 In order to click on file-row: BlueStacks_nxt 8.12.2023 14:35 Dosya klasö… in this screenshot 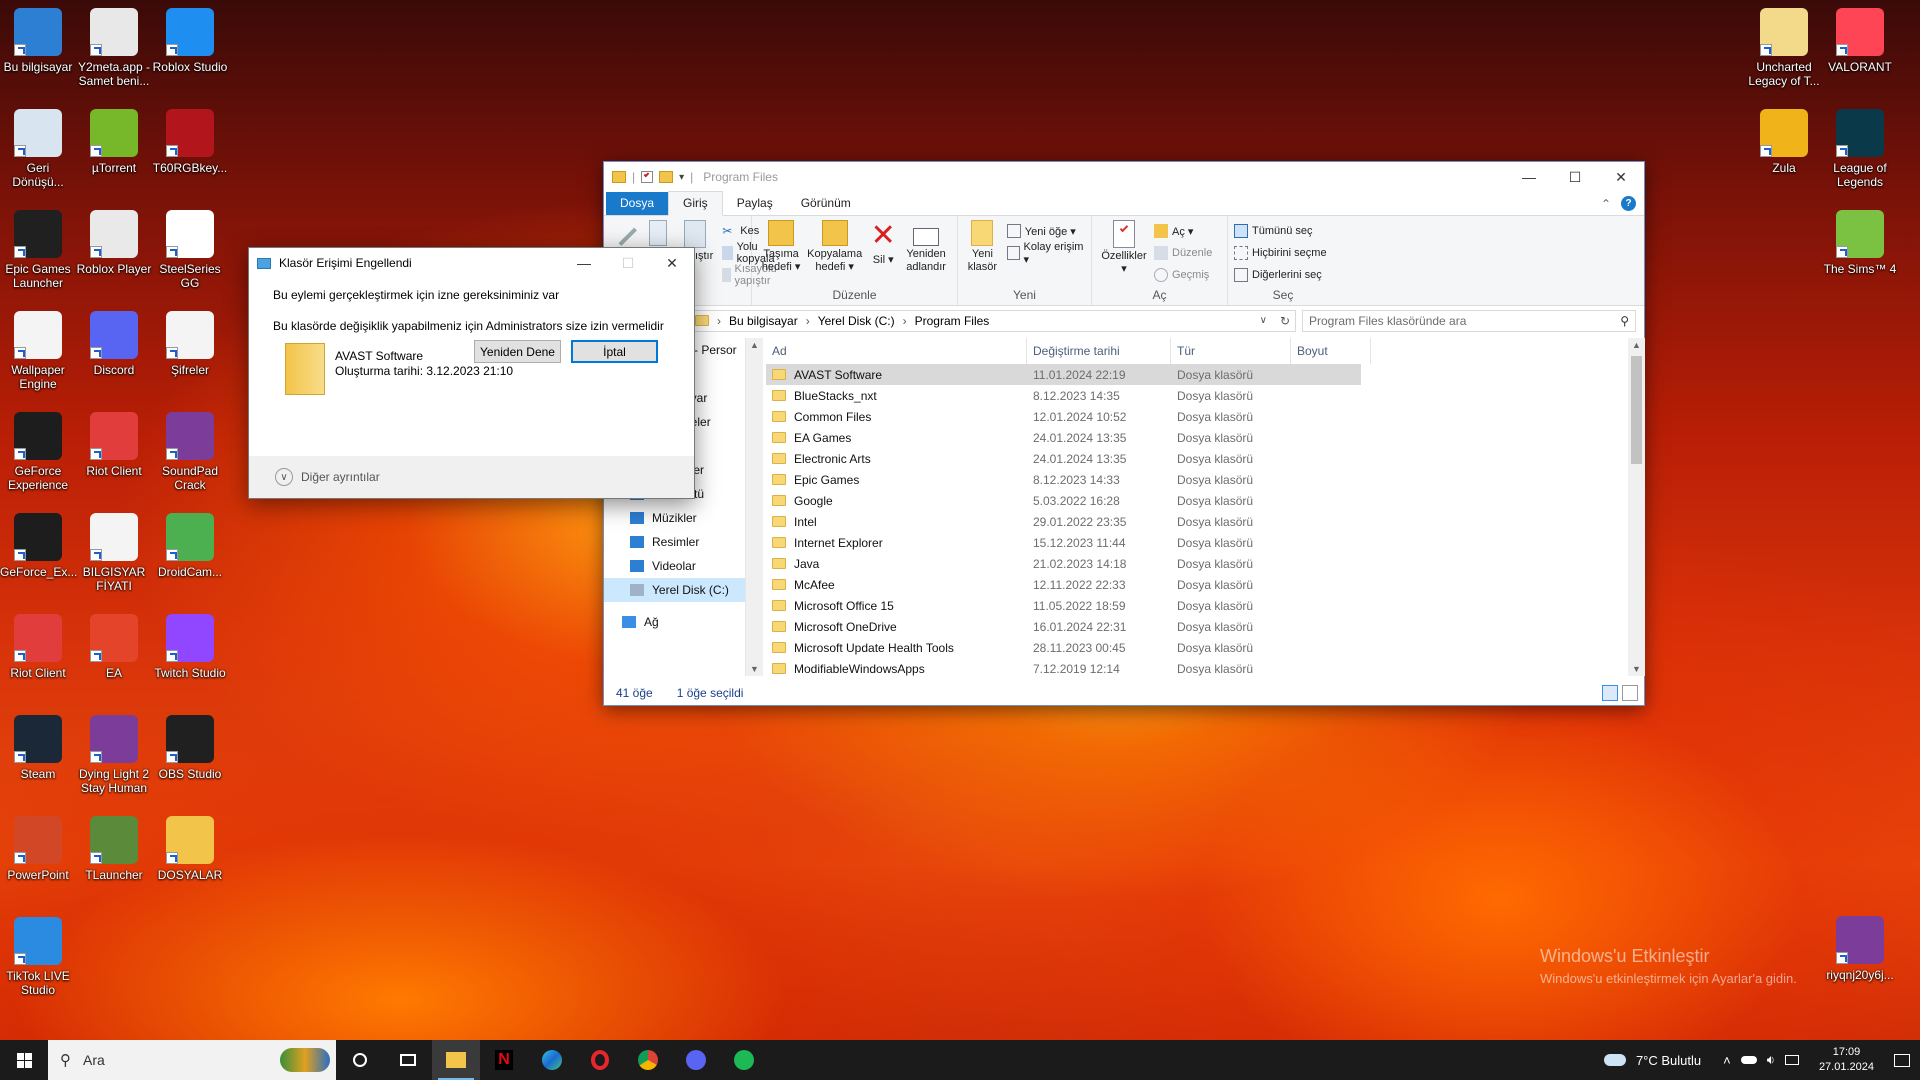, I will do `click(1190, 395)`.